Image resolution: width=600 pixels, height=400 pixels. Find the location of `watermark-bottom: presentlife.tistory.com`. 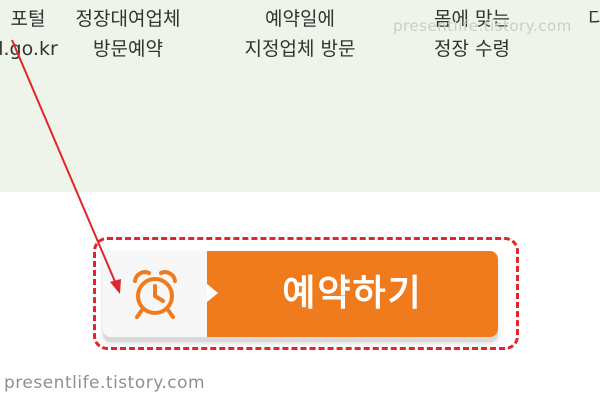

watermark-bottom: presentlife.tistory.com is located at coordinates (105, 383).